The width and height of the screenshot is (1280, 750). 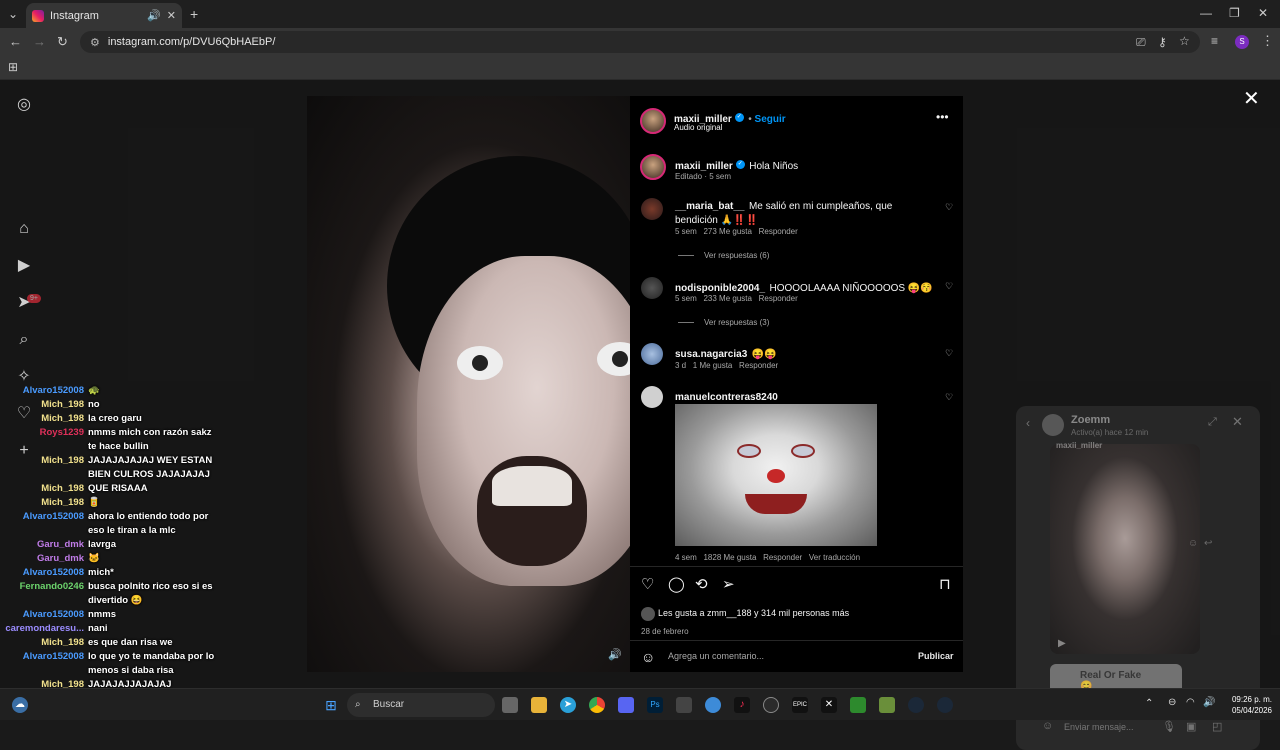 I want to click on reading-list-icon: ≡, so click(x=1214, y=41).